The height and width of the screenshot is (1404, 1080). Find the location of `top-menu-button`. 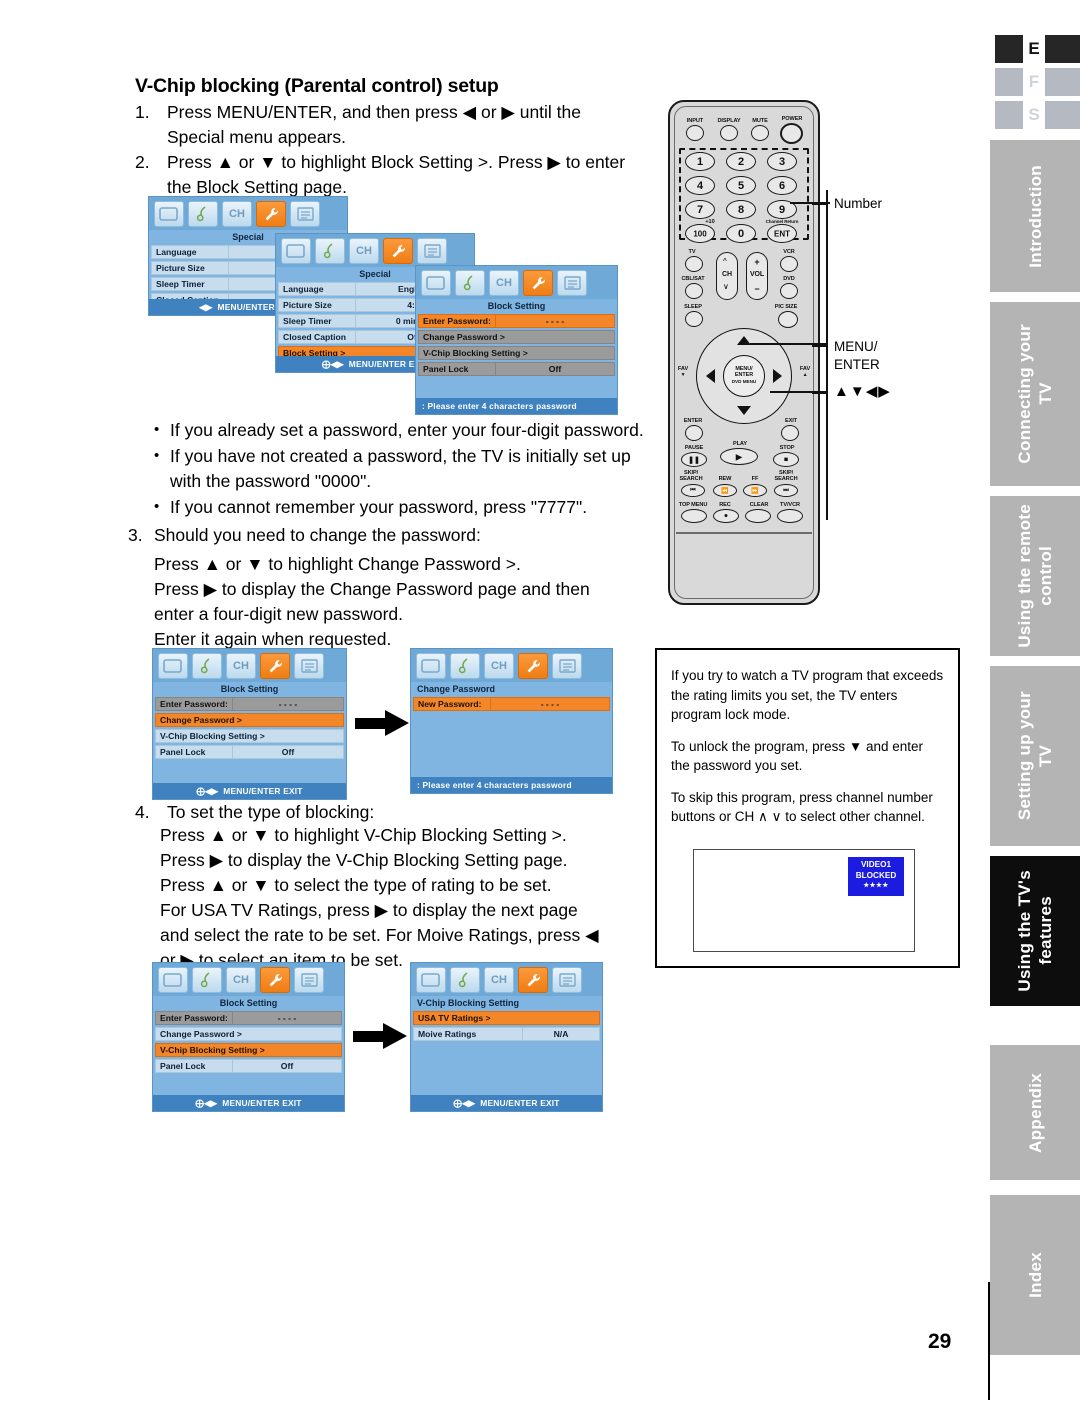

top-menu-button is located at coordinates (694, 516).